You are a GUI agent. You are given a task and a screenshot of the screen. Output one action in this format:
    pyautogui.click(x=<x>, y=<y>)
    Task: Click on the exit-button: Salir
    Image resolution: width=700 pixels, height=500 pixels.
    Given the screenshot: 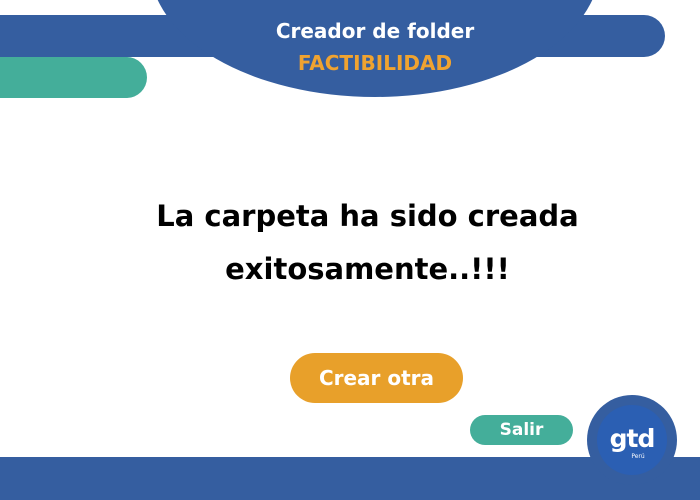 What is the action you would take?
    pyautogui.click(x=521, y=430)
    